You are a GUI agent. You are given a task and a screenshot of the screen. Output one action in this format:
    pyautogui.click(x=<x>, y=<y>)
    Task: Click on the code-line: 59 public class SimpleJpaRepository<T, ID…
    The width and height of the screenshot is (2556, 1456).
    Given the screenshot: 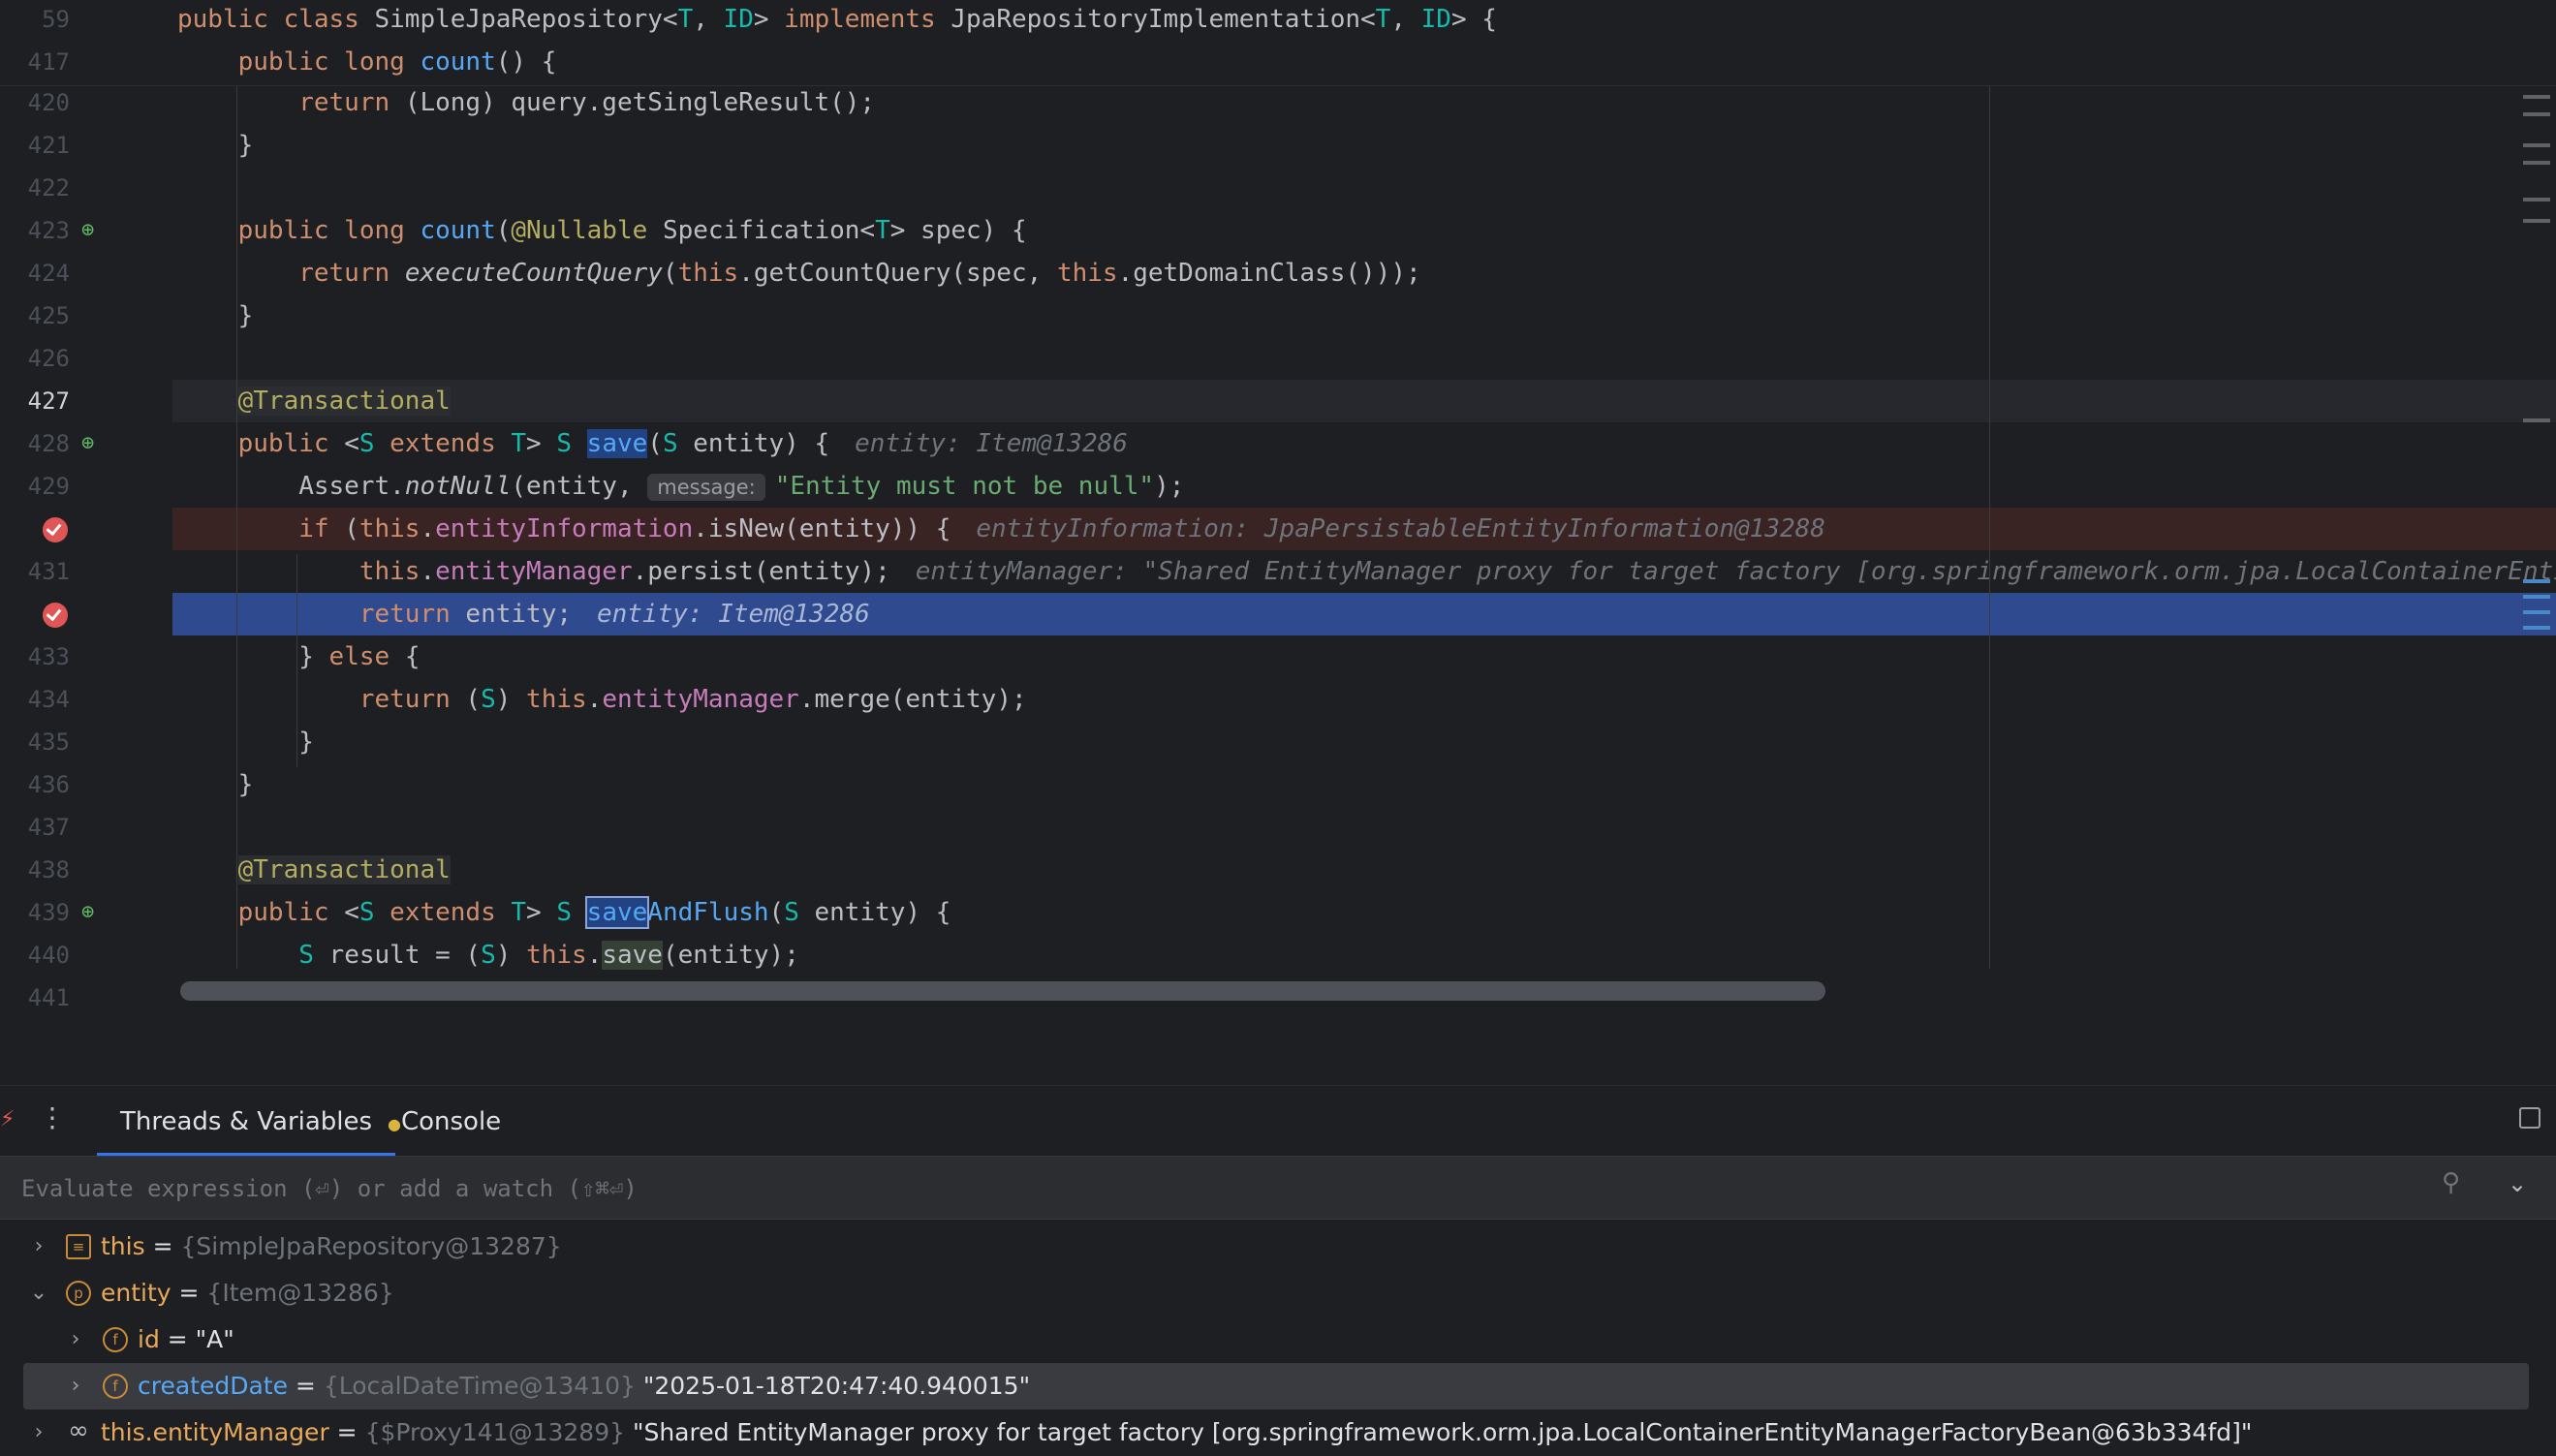 What is the action you would take?
    pyautogui.click(x=1278, y=20)
    